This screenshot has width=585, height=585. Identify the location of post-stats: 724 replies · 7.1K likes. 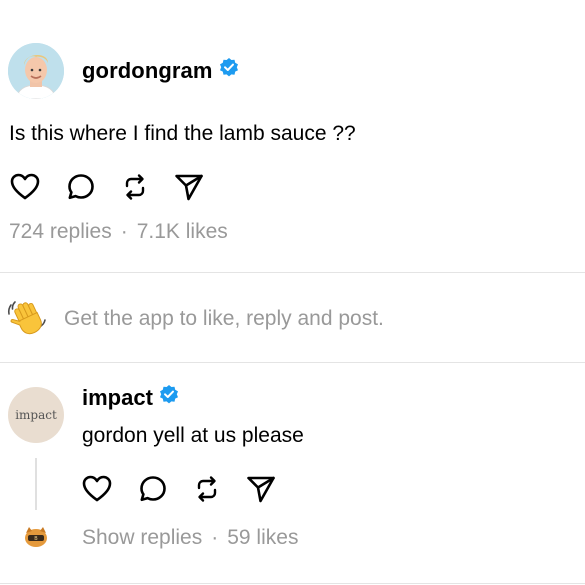
(118, 232).